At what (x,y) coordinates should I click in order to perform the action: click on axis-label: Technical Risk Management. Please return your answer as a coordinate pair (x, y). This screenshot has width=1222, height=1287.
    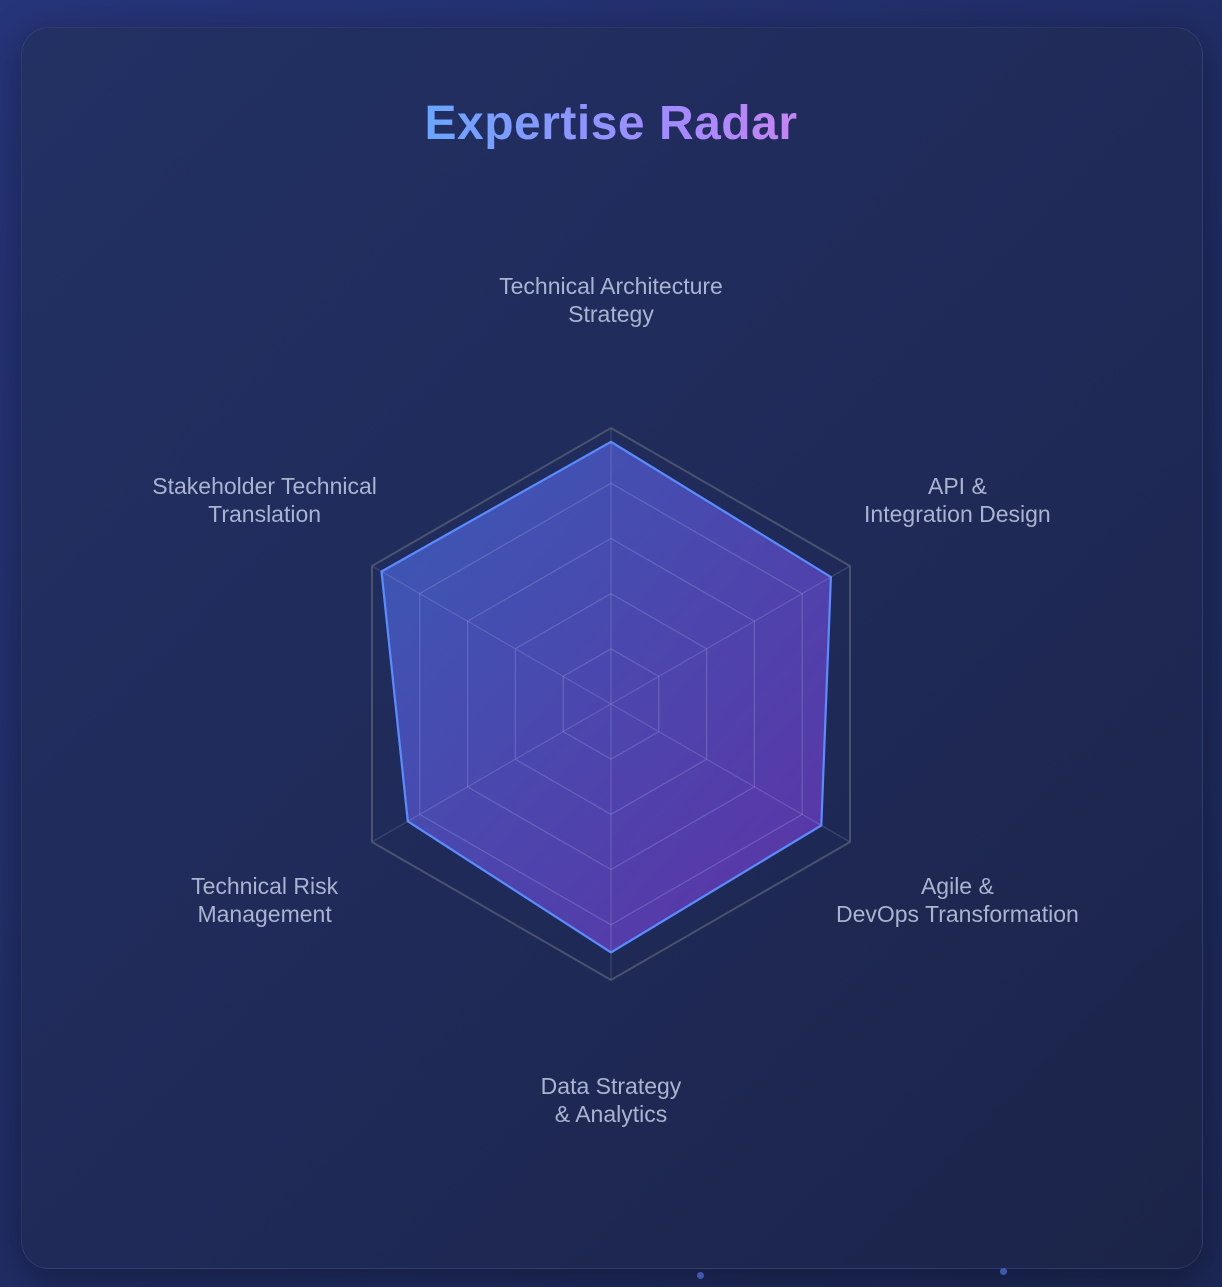
    Looking at the image, I should click on (264, 900).